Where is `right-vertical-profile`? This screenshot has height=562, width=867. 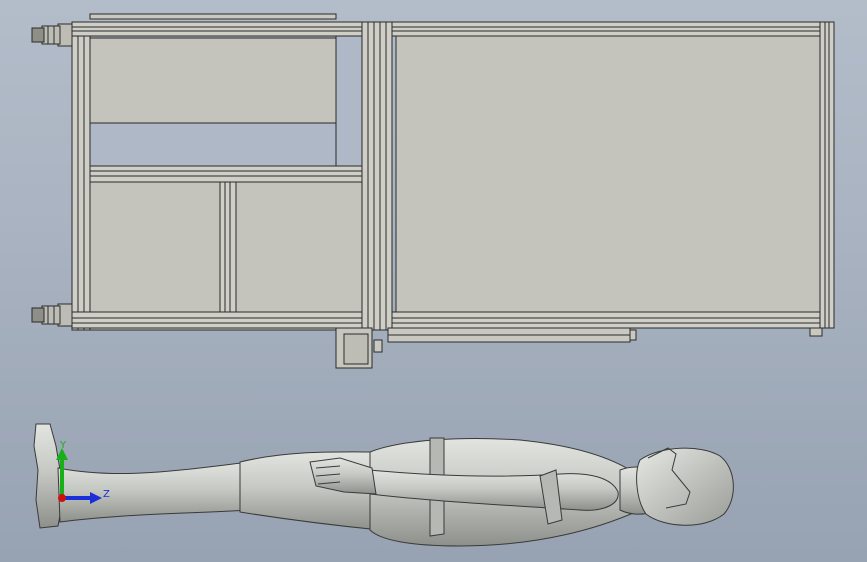 right-vertical-profile is located at coordinates (827, 175).